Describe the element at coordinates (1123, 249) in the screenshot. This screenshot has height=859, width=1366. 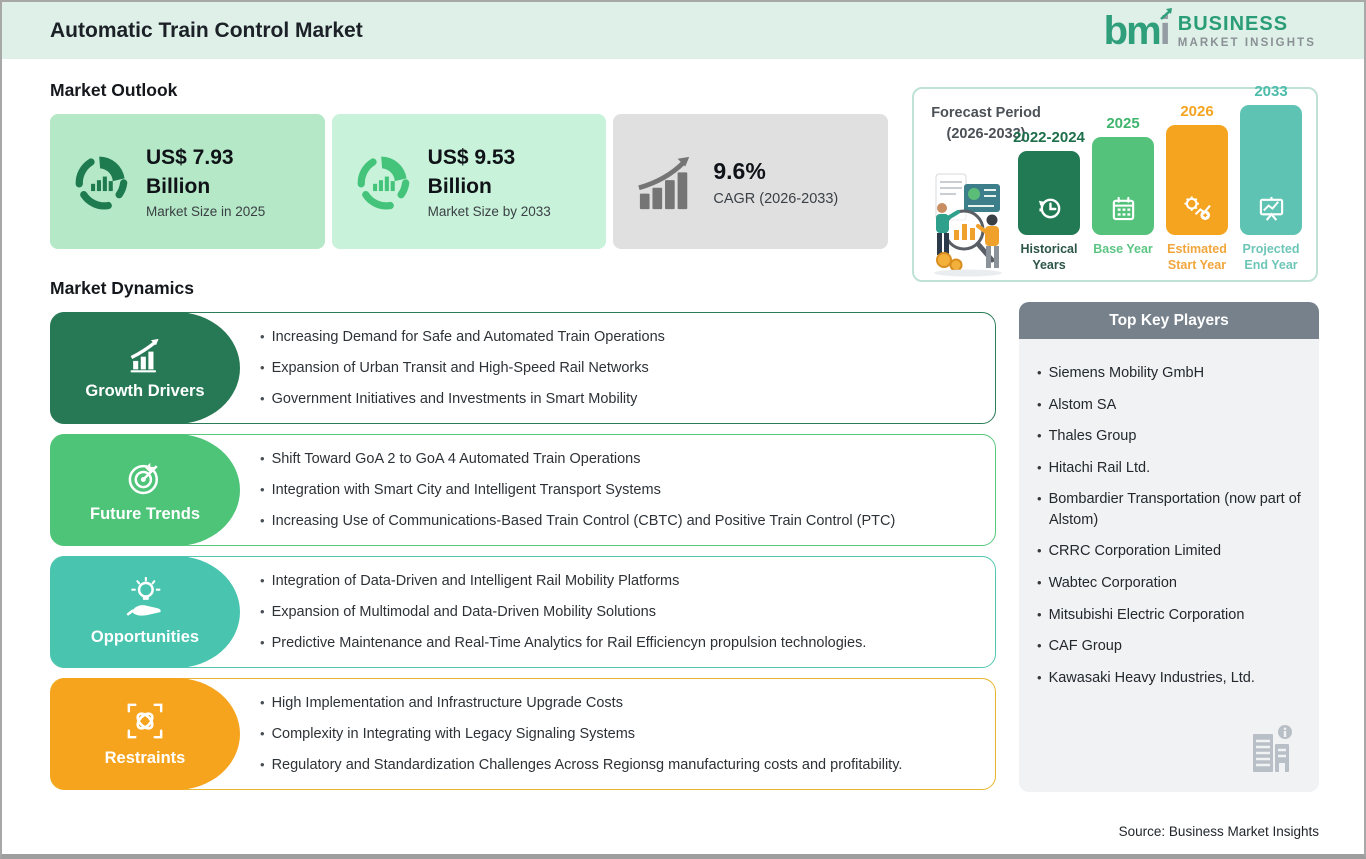
I see `bar-caption: Base Year` at that location.